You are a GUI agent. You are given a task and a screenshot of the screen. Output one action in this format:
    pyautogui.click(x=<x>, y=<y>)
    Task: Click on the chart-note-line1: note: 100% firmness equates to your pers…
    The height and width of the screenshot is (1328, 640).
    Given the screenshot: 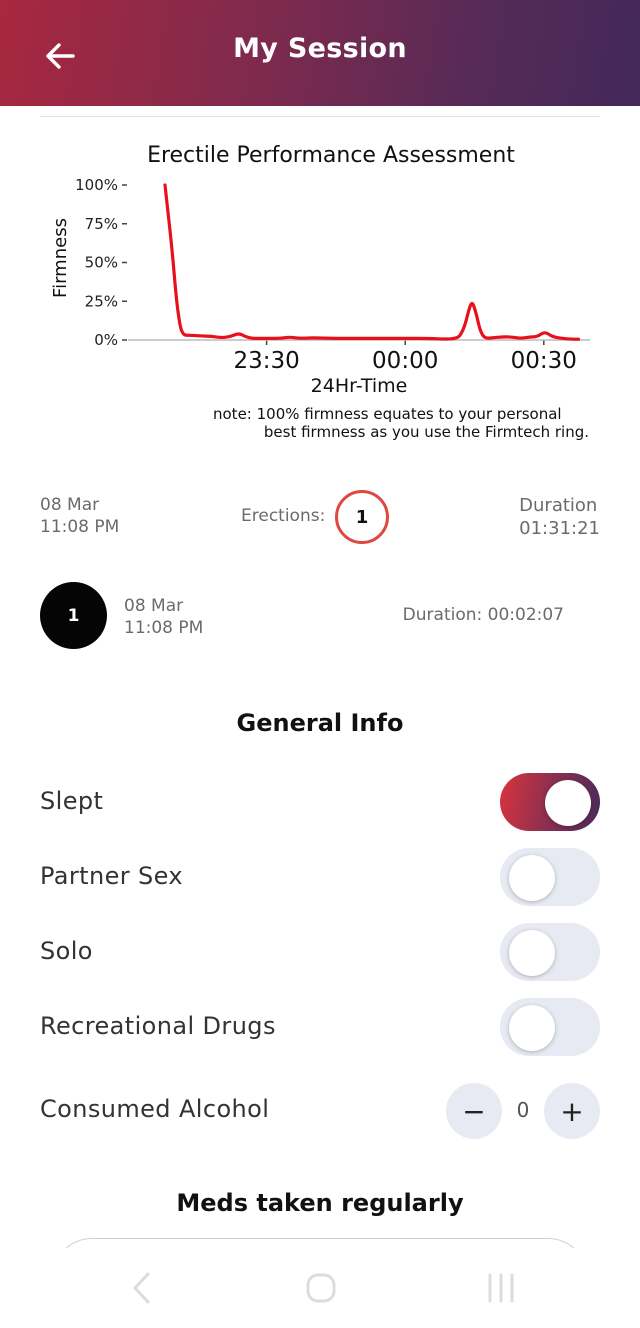 What is the action you would take?
    pyautogui.click(x=387, y=414)
    